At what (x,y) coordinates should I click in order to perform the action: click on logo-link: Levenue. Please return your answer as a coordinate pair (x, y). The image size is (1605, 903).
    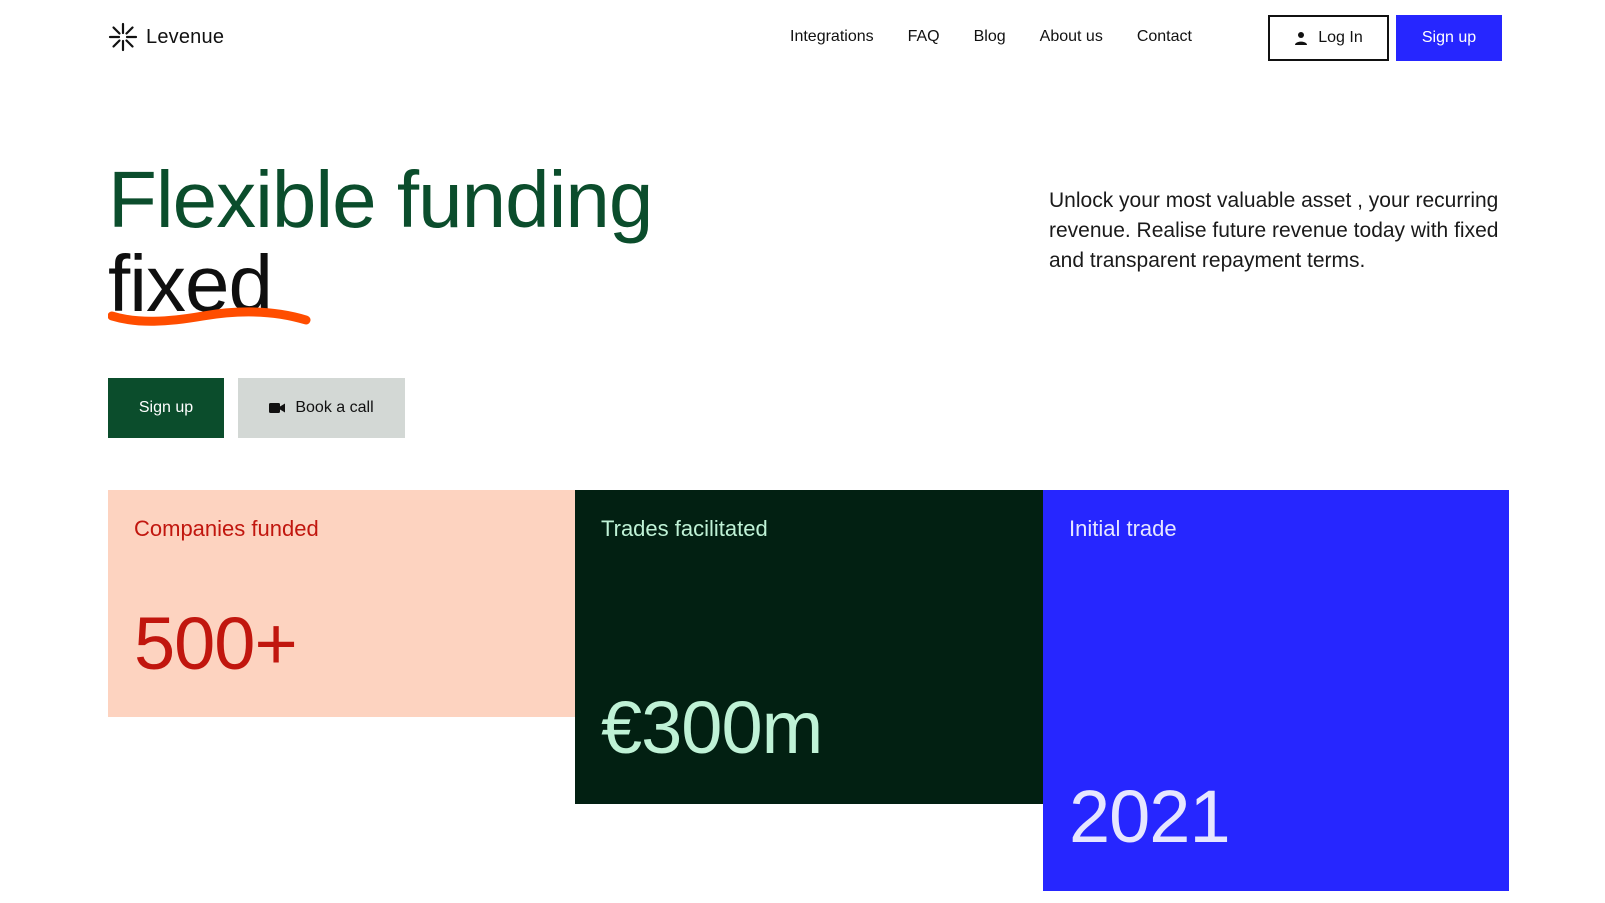
    Looking at the image, I should click on (166, 37).